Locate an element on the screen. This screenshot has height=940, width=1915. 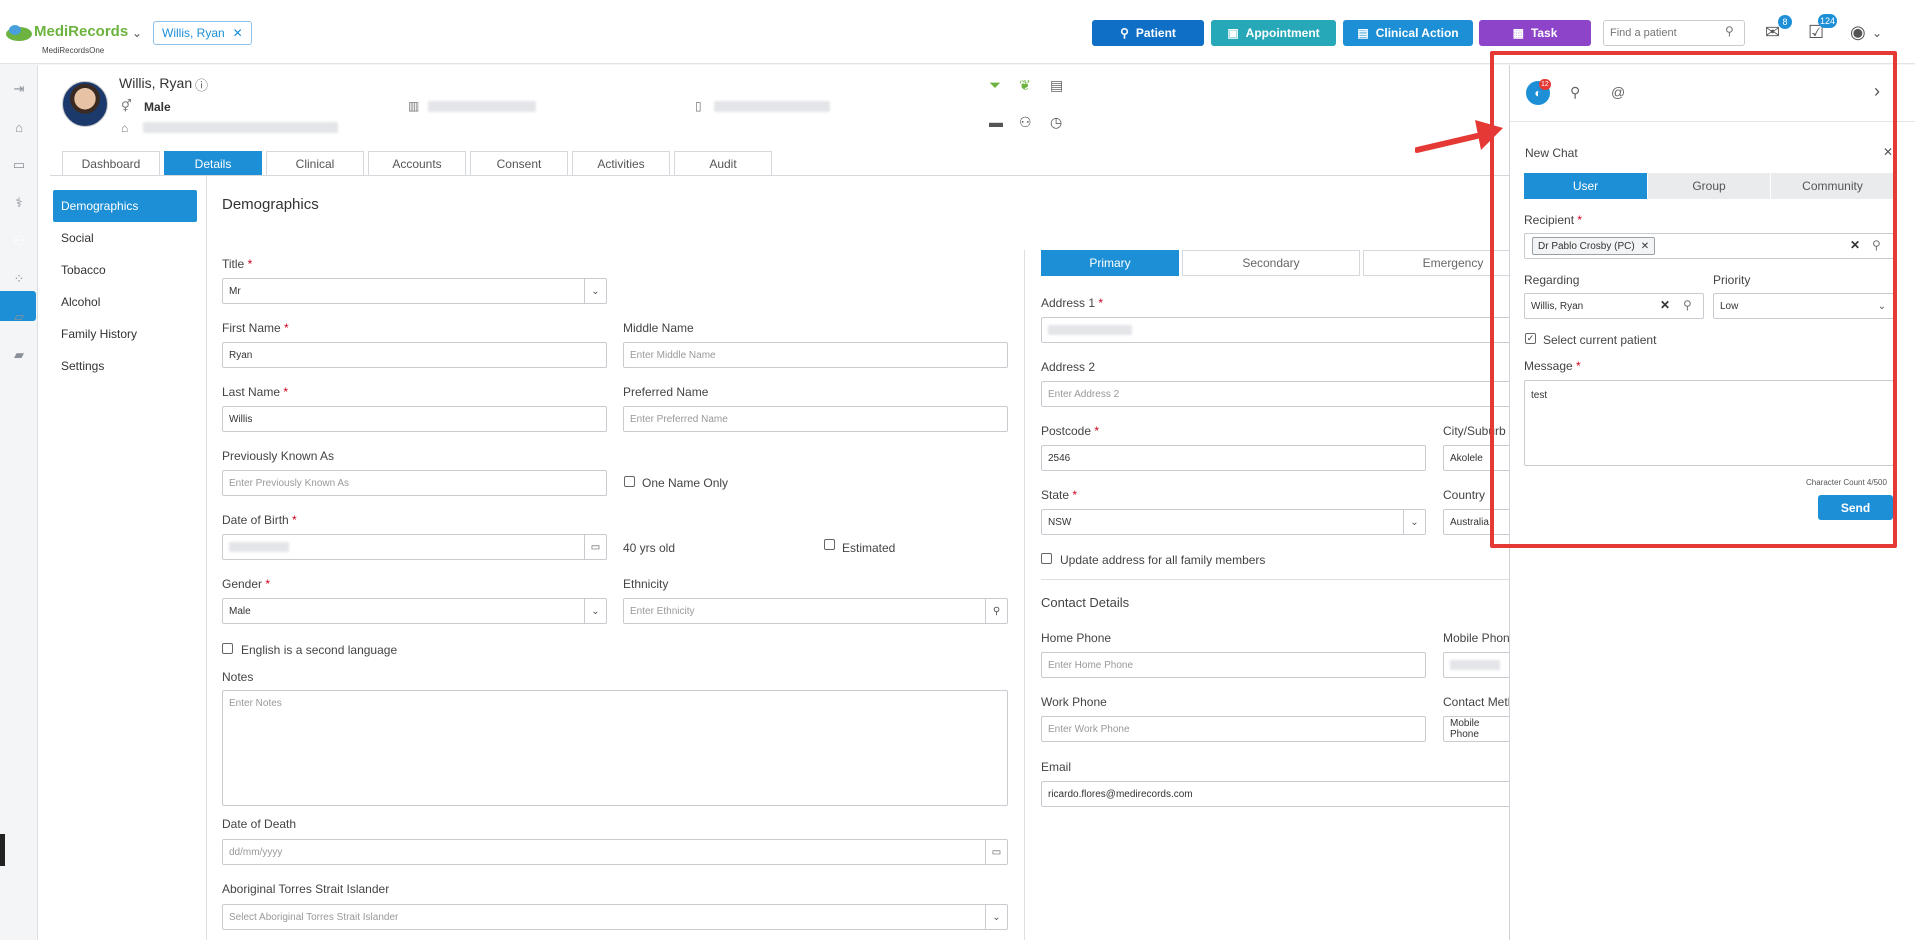
estimated-checkbox is located at coordinates (829, 544).